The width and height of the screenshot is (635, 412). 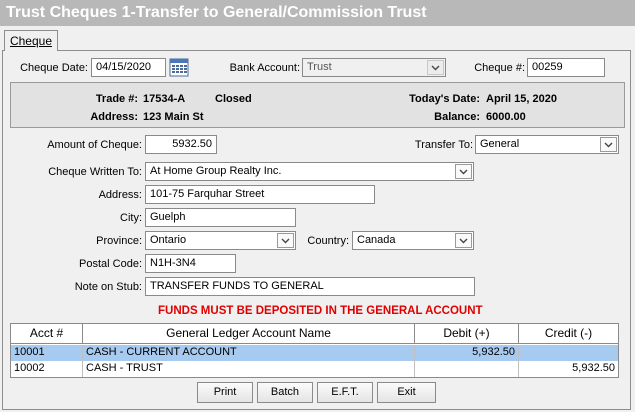 I want to click on stub-note-label: Note on Stub:, so click(x=108, y=287).